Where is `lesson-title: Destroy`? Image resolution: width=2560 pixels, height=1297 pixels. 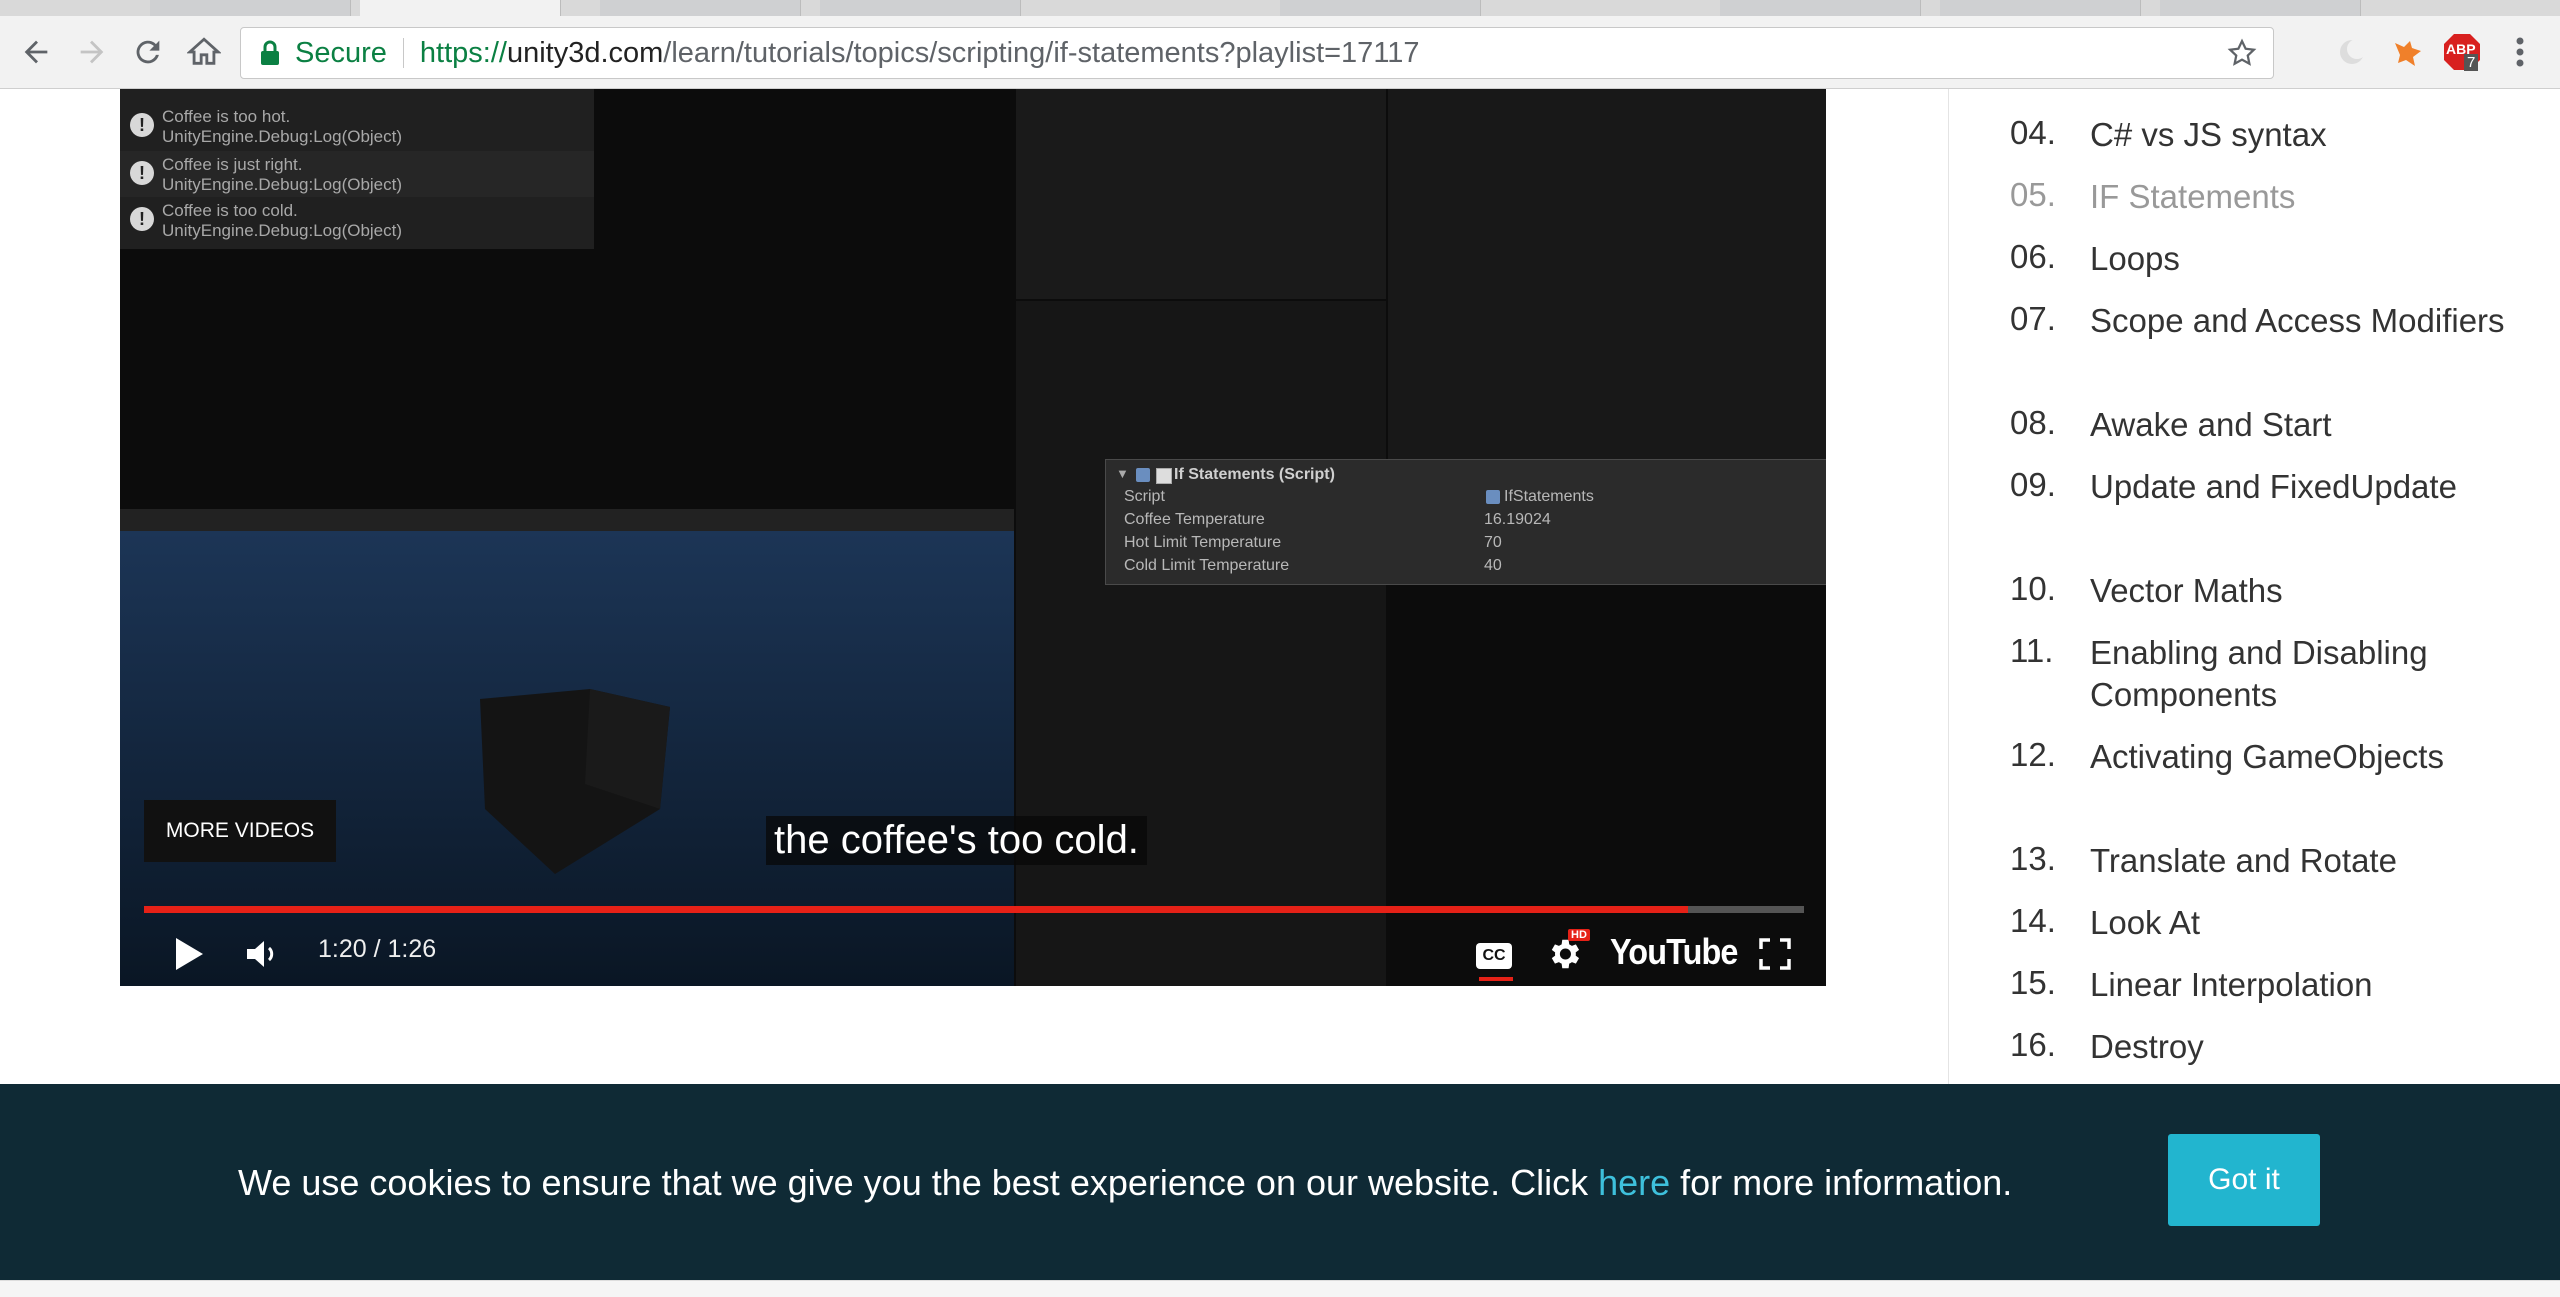
lesson-title: Destroy is located at coordinates (2147, 1046).